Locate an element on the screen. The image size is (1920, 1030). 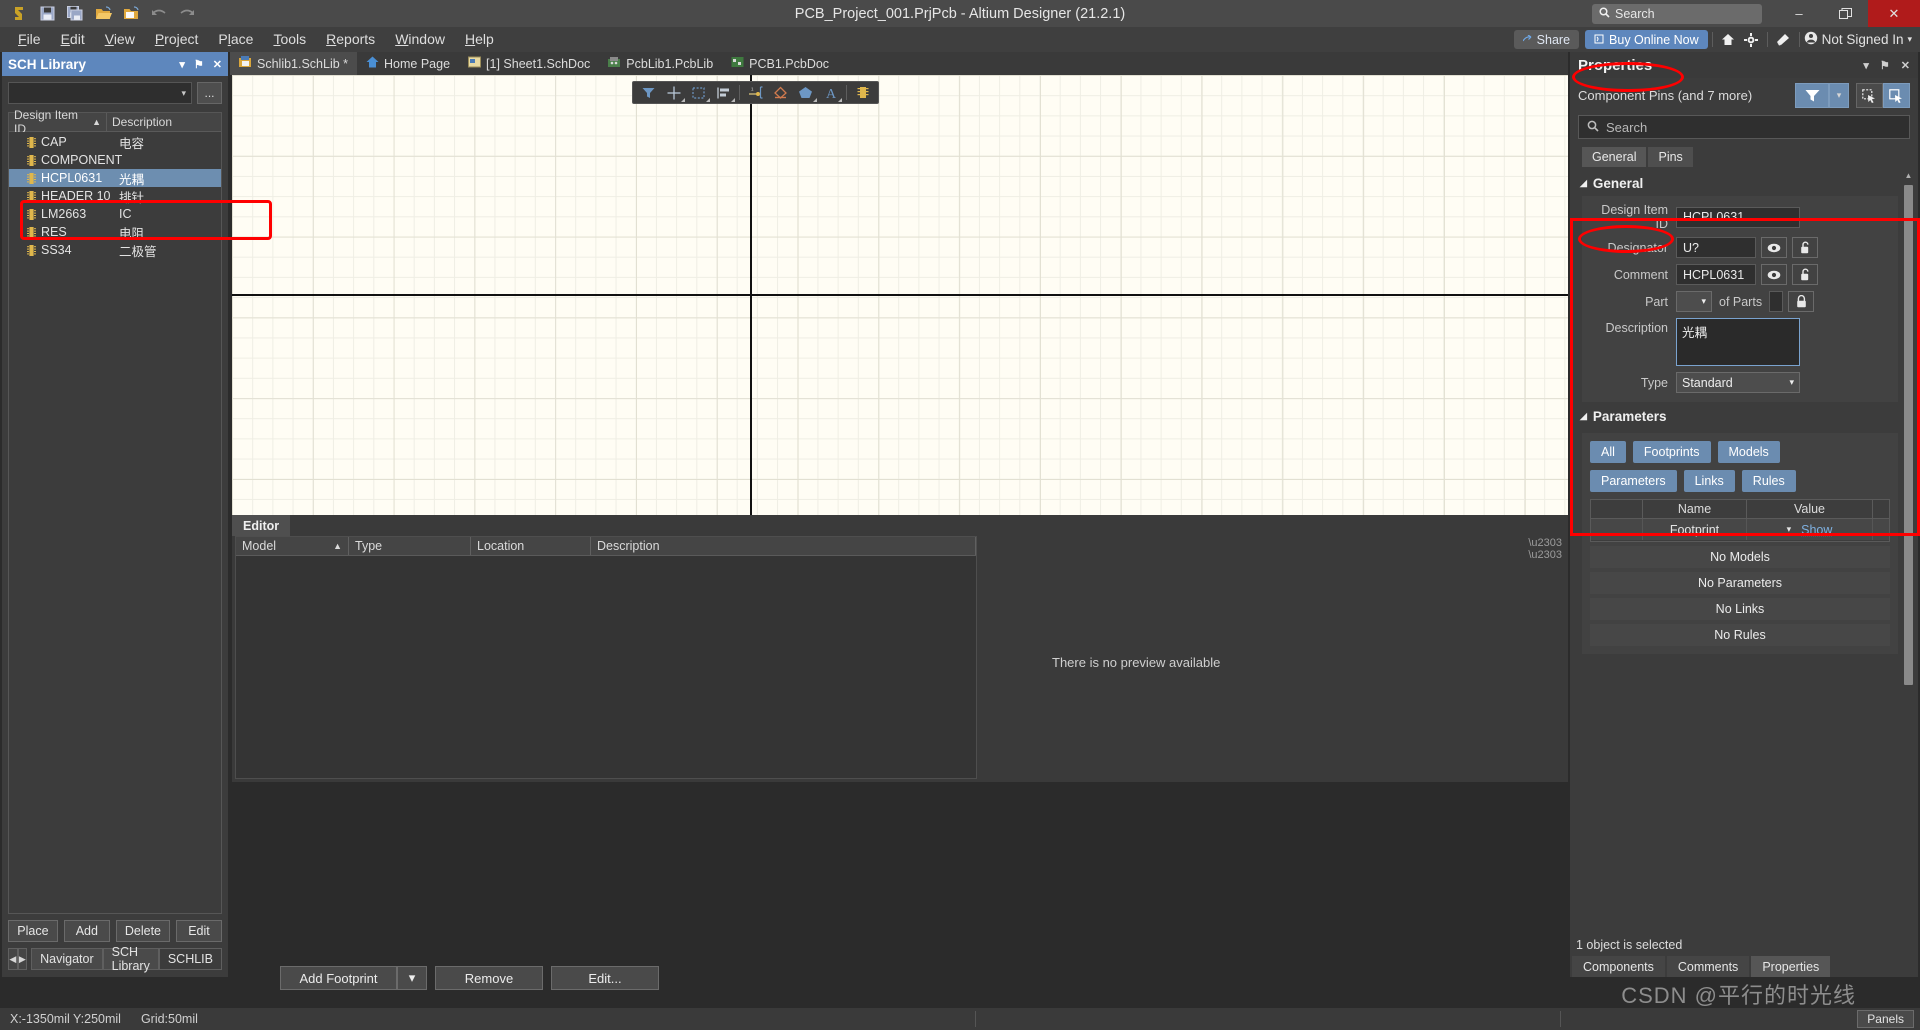
type-select: Standard ▾ is located at coordinates (1738, 382).